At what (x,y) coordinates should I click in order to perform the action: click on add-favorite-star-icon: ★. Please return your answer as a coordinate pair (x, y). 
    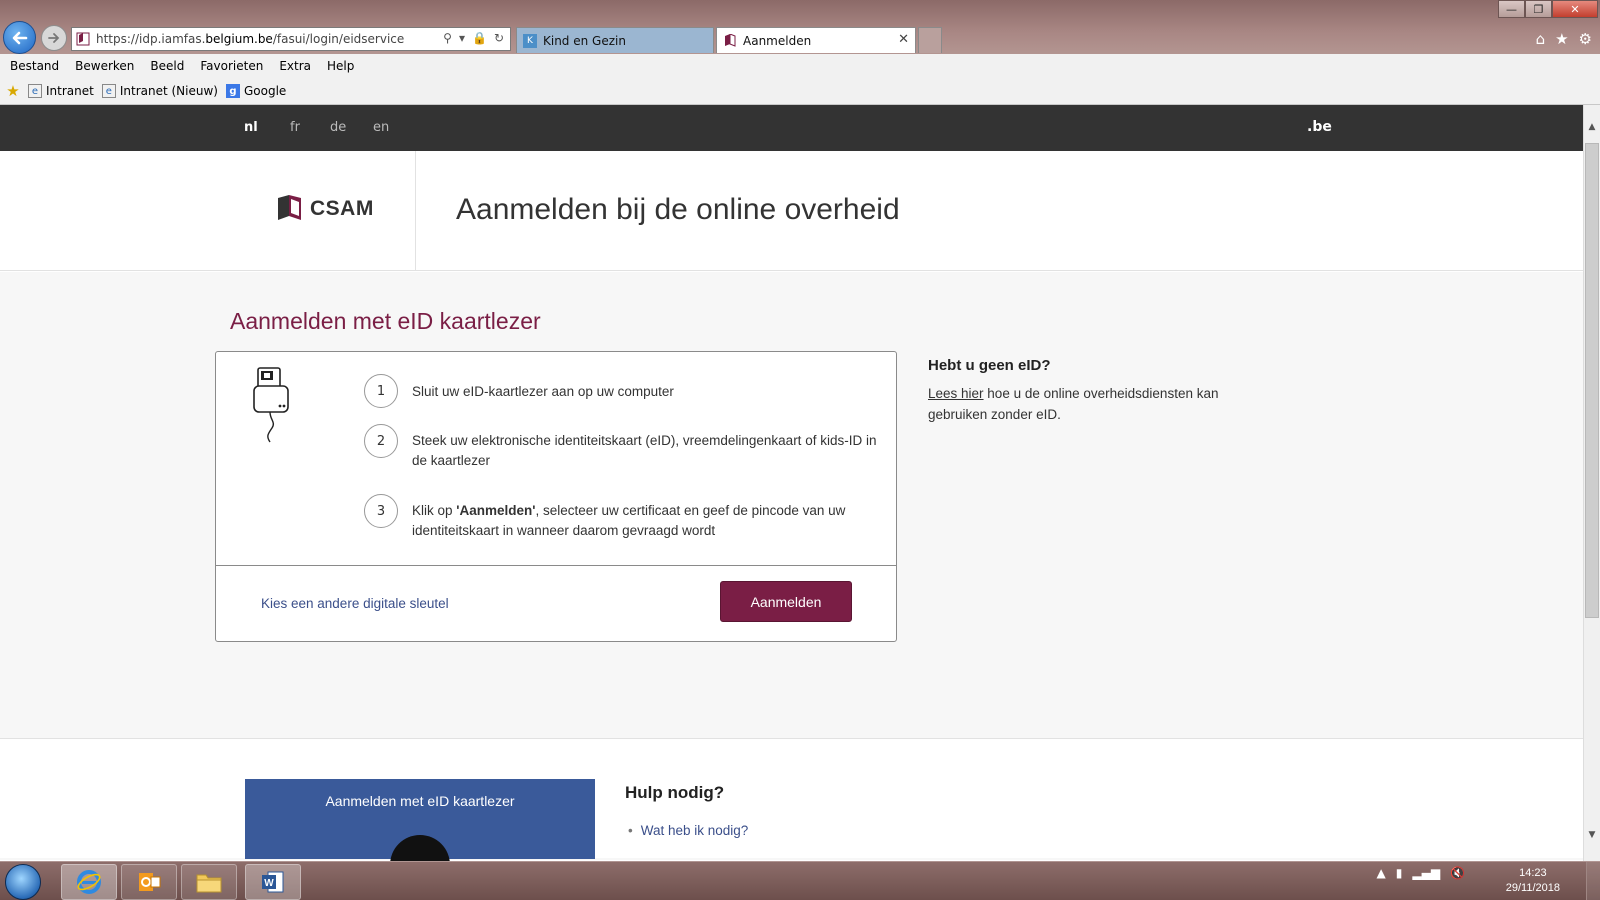
    Looking at the image, I should click on (13, 91).